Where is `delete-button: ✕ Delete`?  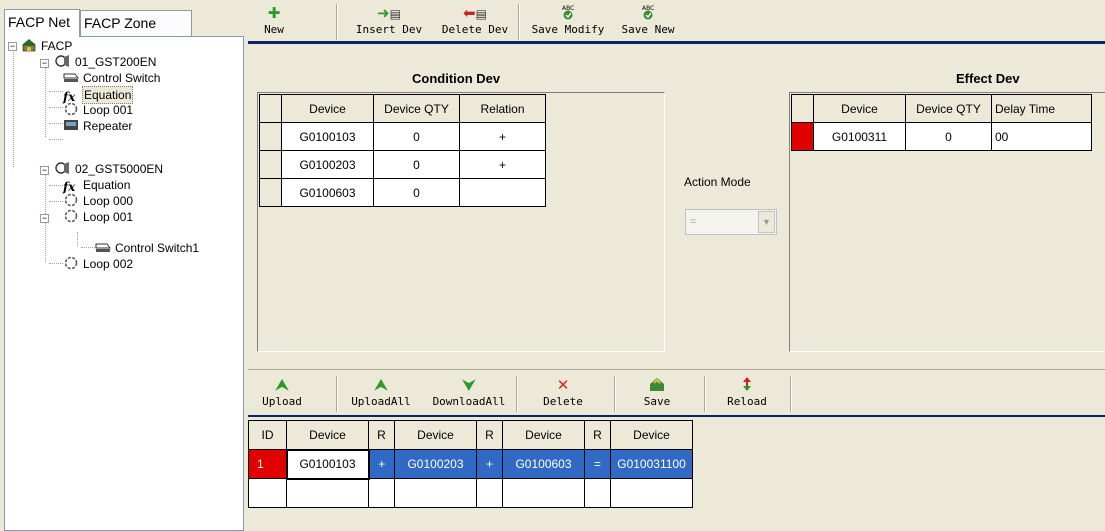 delete-button: ✕ Delete is located at coordinates (563, 395).